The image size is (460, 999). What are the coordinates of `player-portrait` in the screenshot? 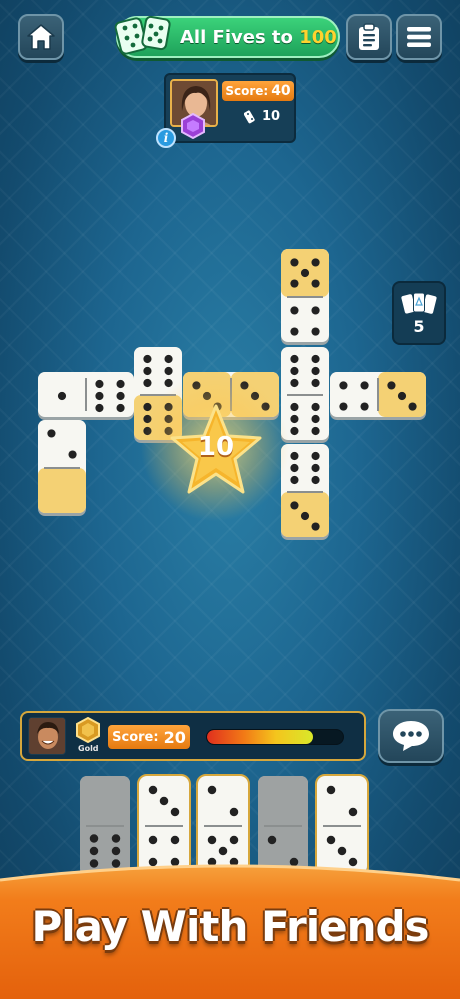 It's located at (47, 736).